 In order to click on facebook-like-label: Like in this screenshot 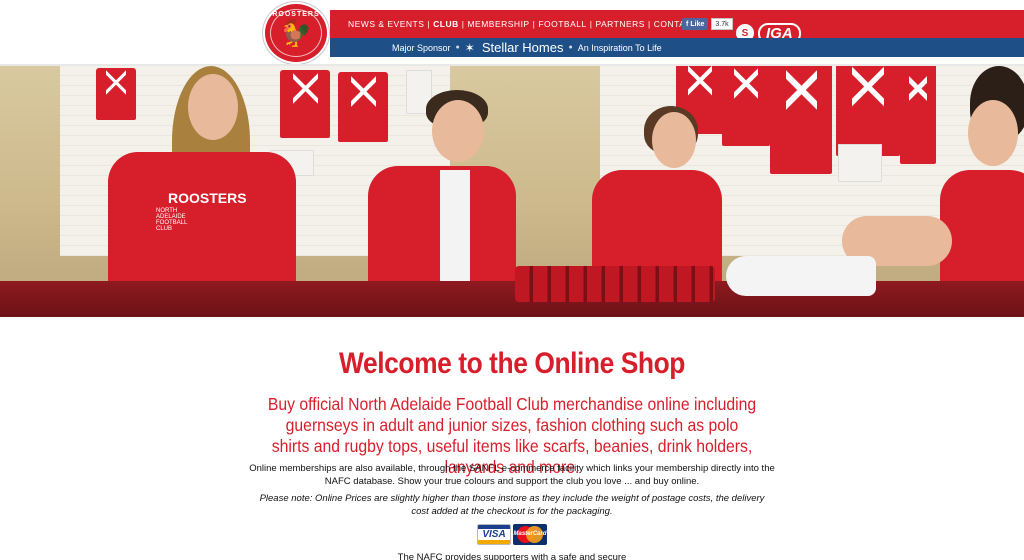, I will do `click(697, 24)`.